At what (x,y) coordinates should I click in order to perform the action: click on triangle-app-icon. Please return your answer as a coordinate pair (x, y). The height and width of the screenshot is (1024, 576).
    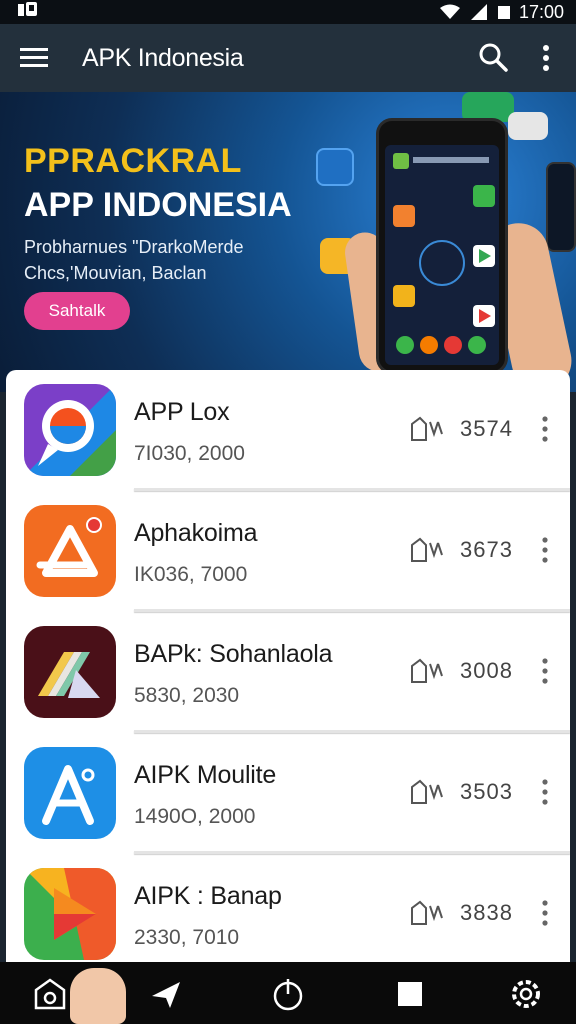
    Looking at the image, I should click on (70, 551).